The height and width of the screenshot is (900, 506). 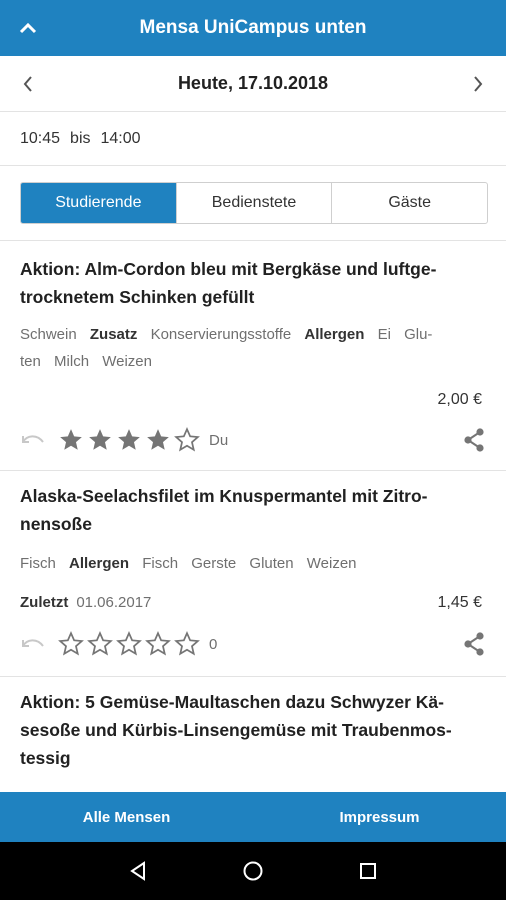 I want to click on chevron-right-icon, so click(x=478, y=83).